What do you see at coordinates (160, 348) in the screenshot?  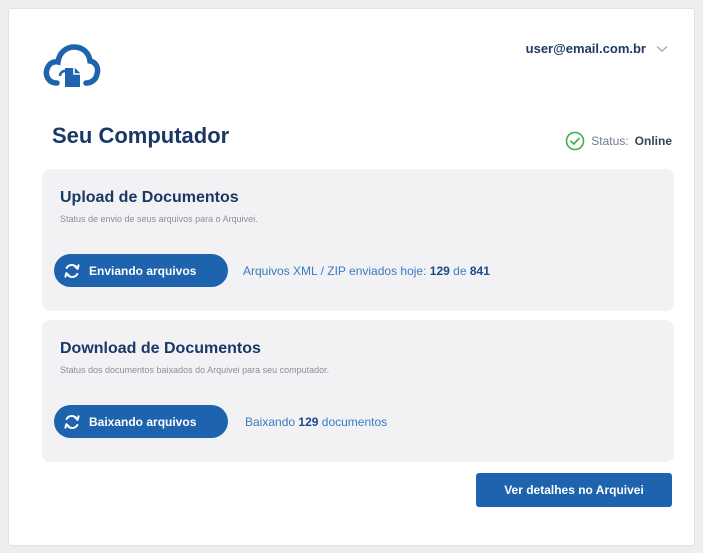 I see `download-title: Download de Documentos` at bounding box center [160, 348].